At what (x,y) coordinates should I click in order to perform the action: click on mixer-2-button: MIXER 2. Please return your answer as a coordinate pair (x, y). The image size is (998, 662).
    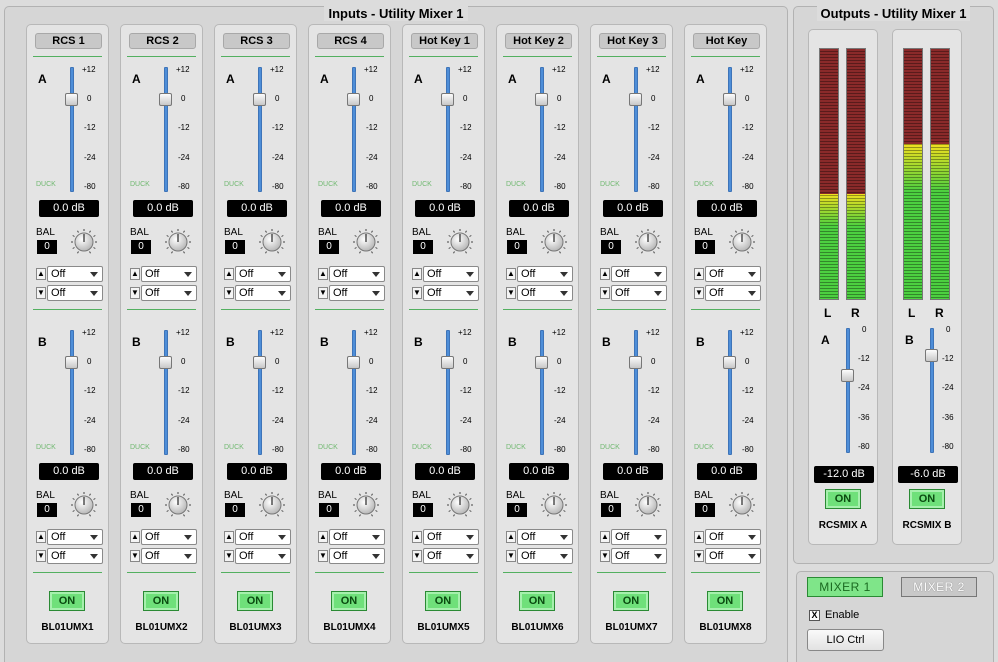
    Looking at the image, I should click on (939, 587).